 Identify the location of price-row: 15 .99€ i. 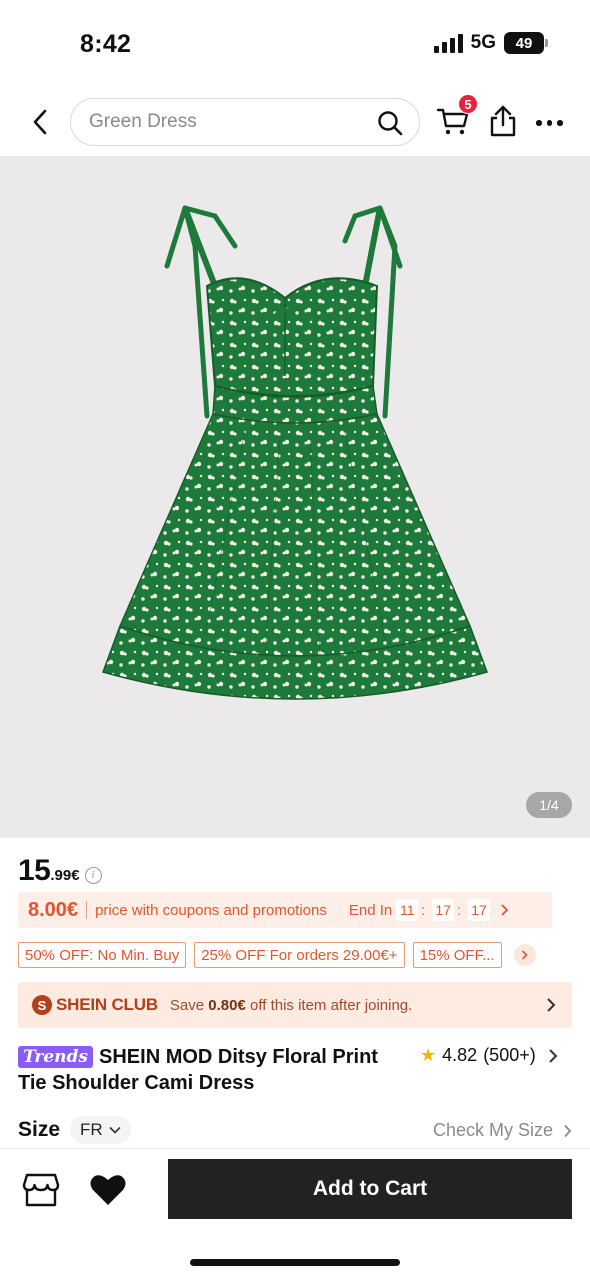
(60, 871).